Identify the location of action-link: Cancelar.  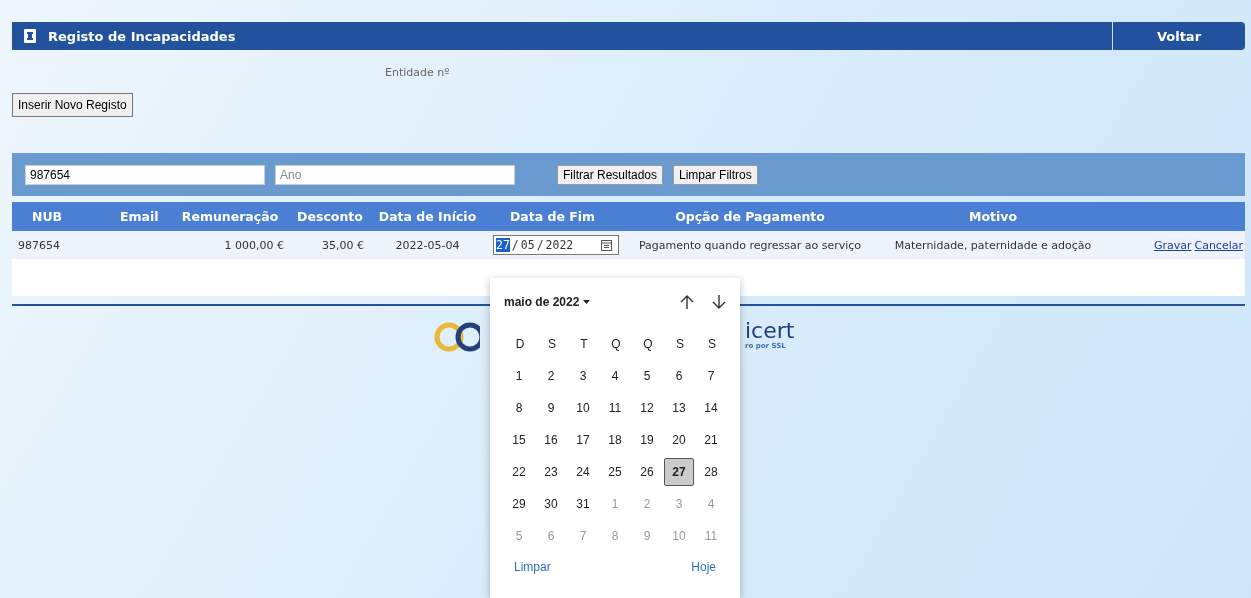
(1218, 245).